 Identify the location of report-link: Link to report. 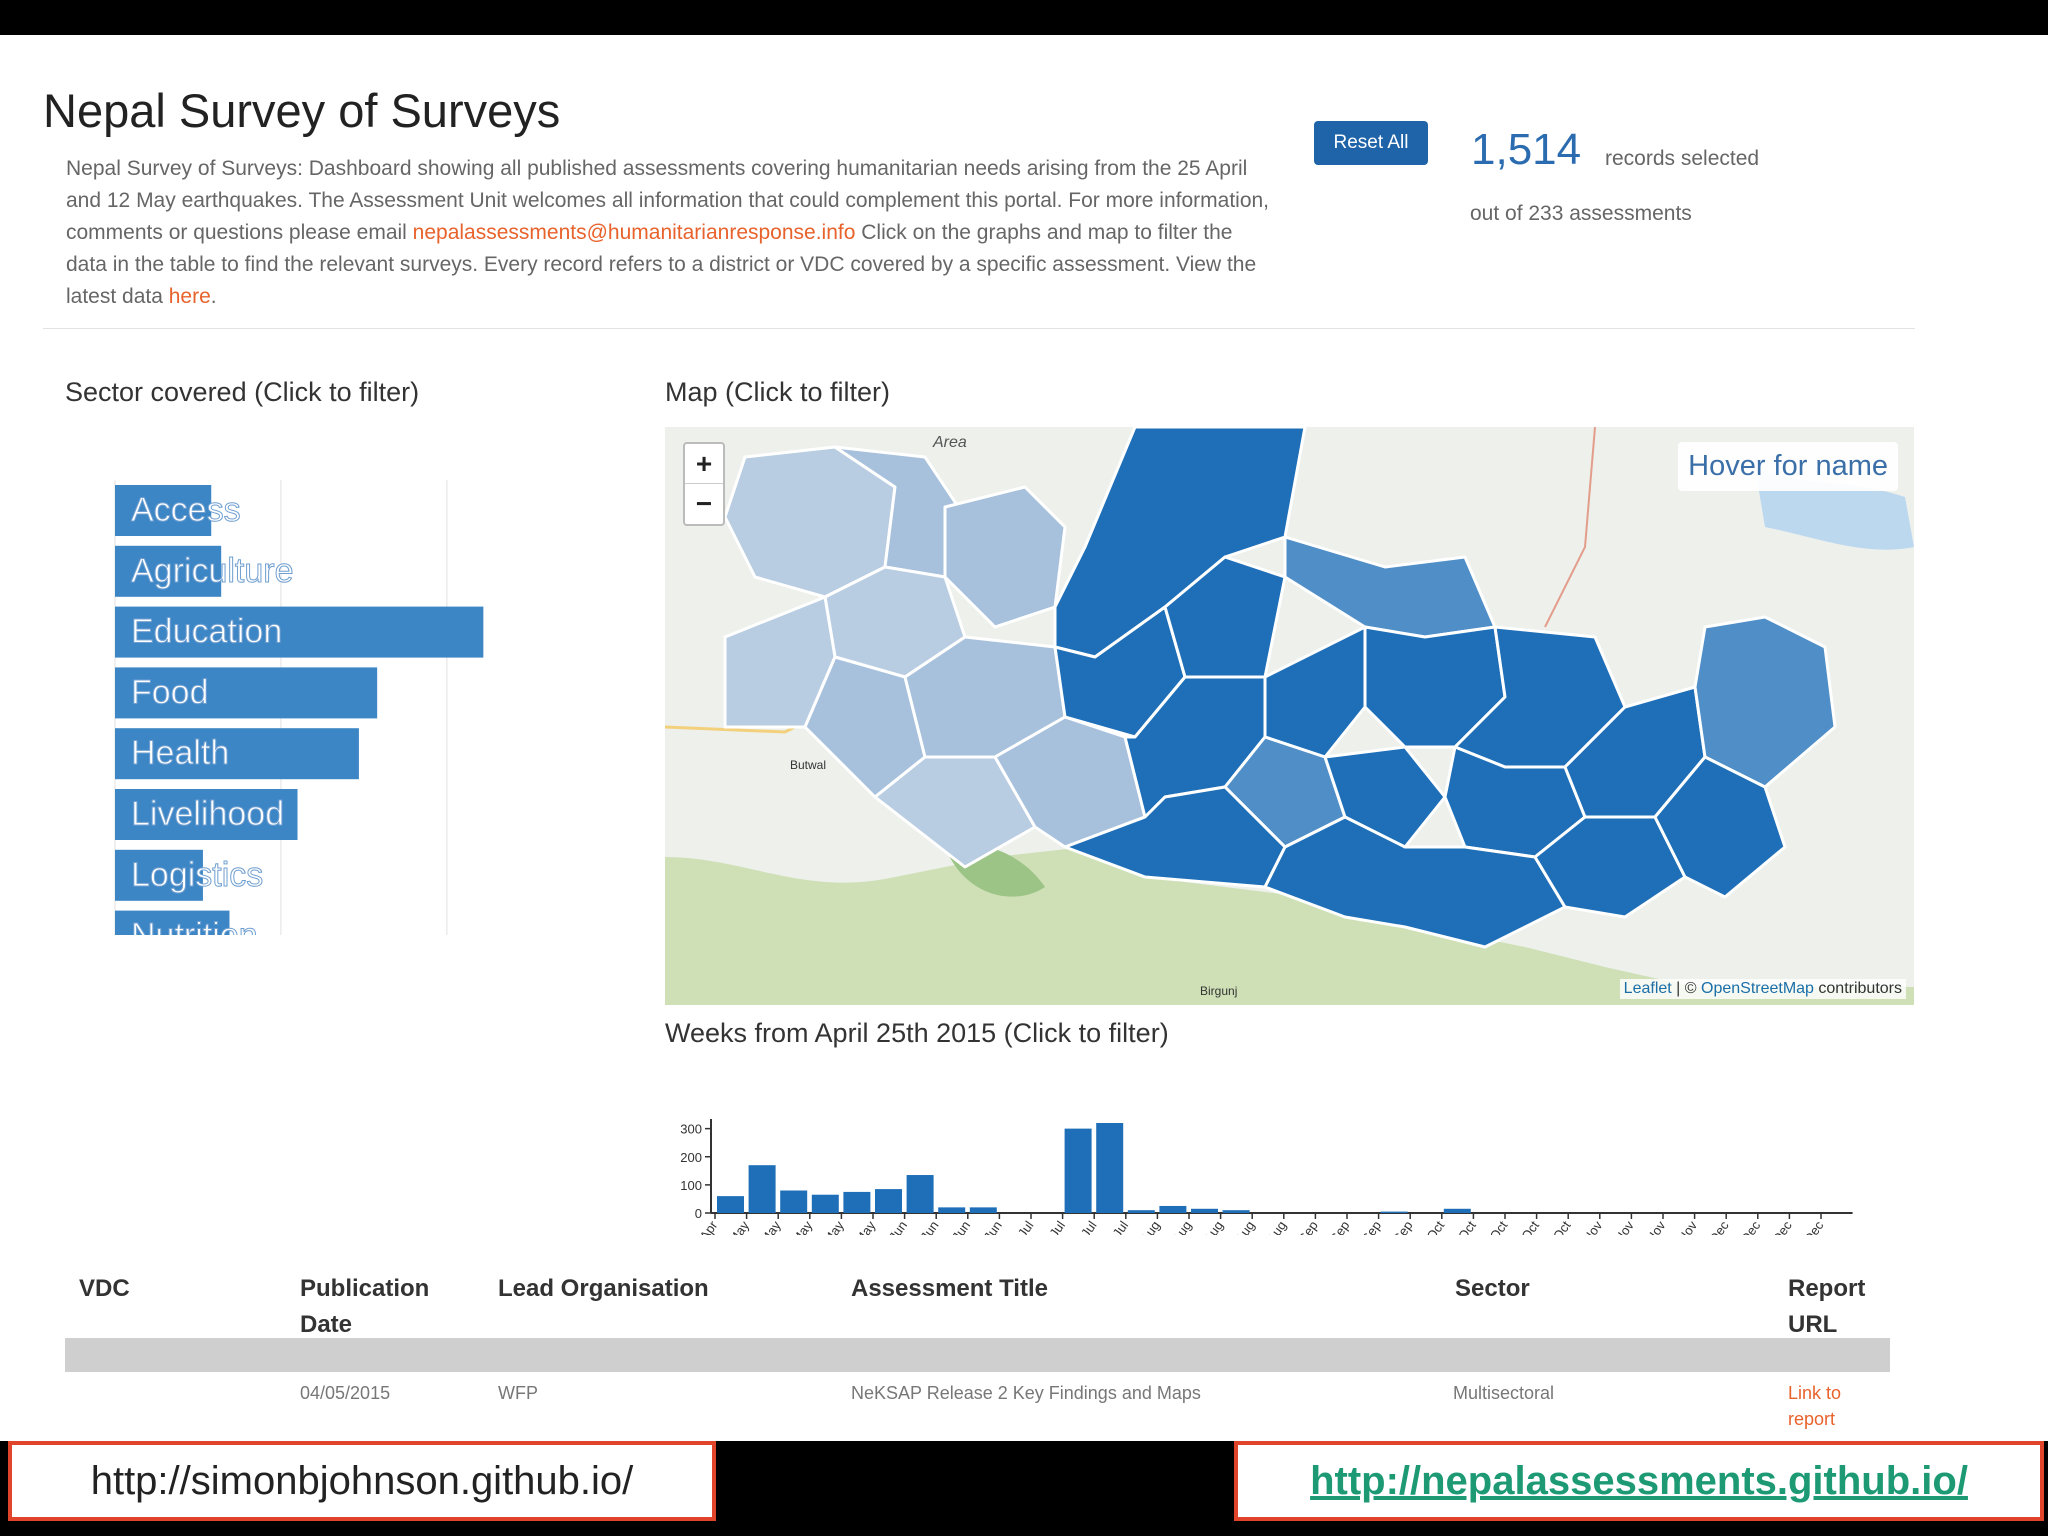
(1814, 1406).